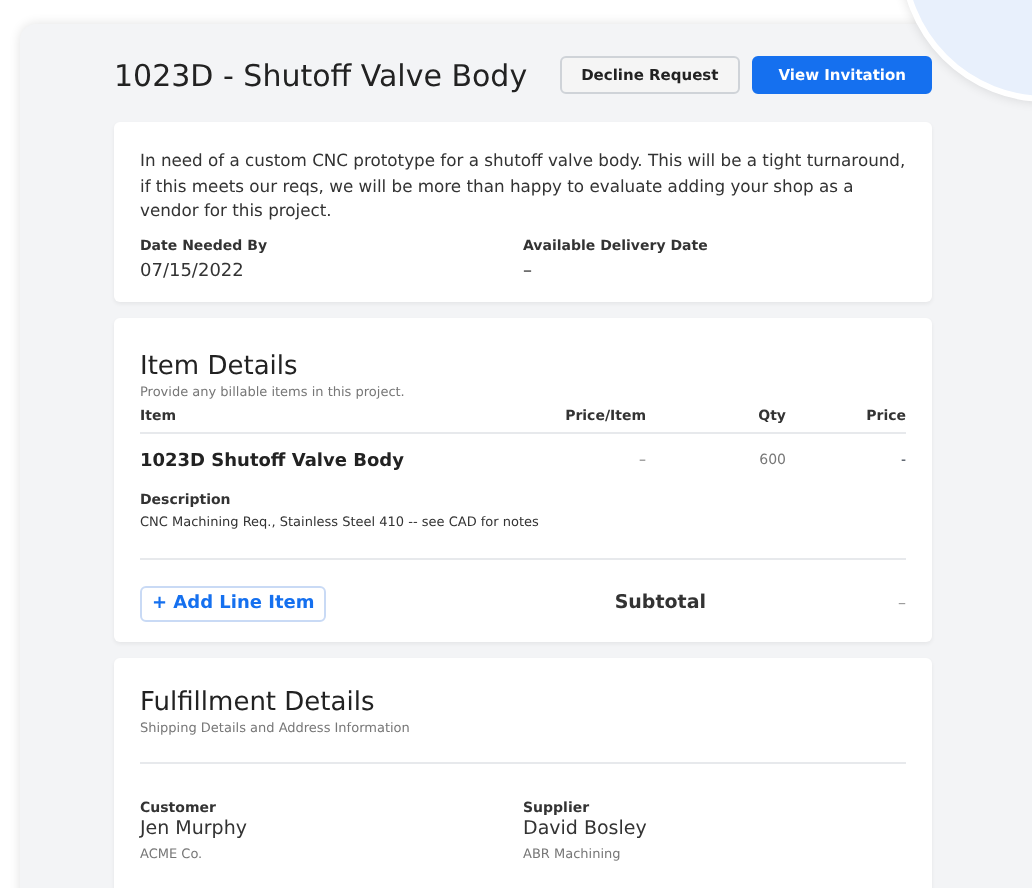  Describe the element at coordinates (193, 271) in the screenshot. I see `field-value: 07/15/2022` at that location.